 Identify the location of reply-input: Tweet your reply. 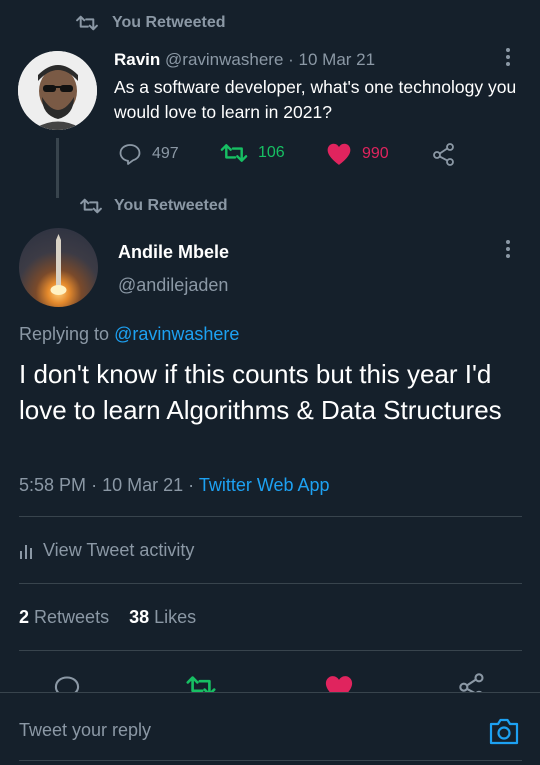
(85, 730).